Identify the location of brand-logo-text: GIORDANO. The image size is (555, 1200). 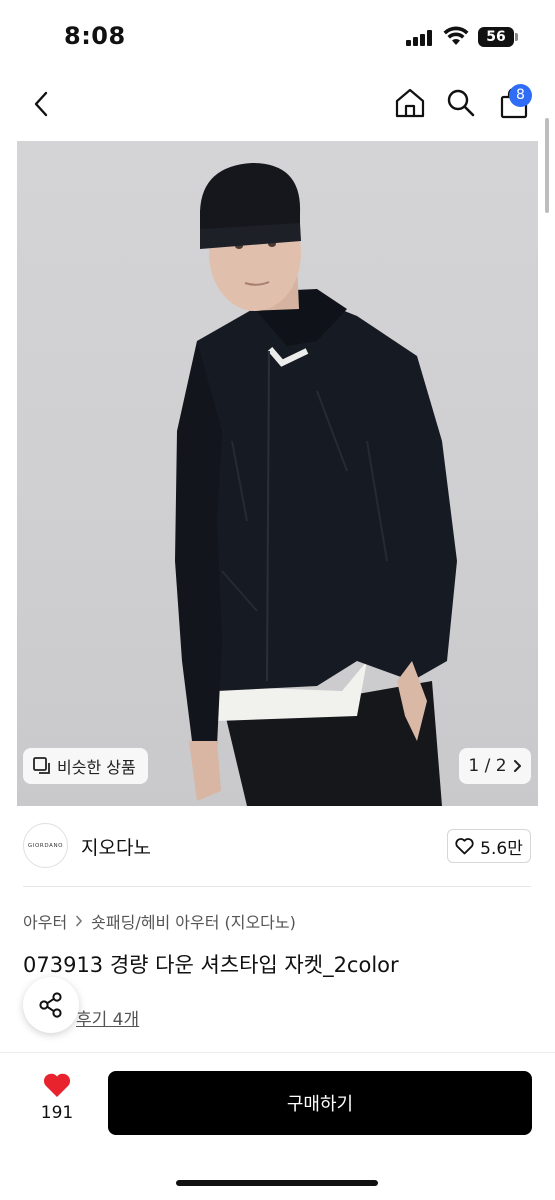
(45, 845).